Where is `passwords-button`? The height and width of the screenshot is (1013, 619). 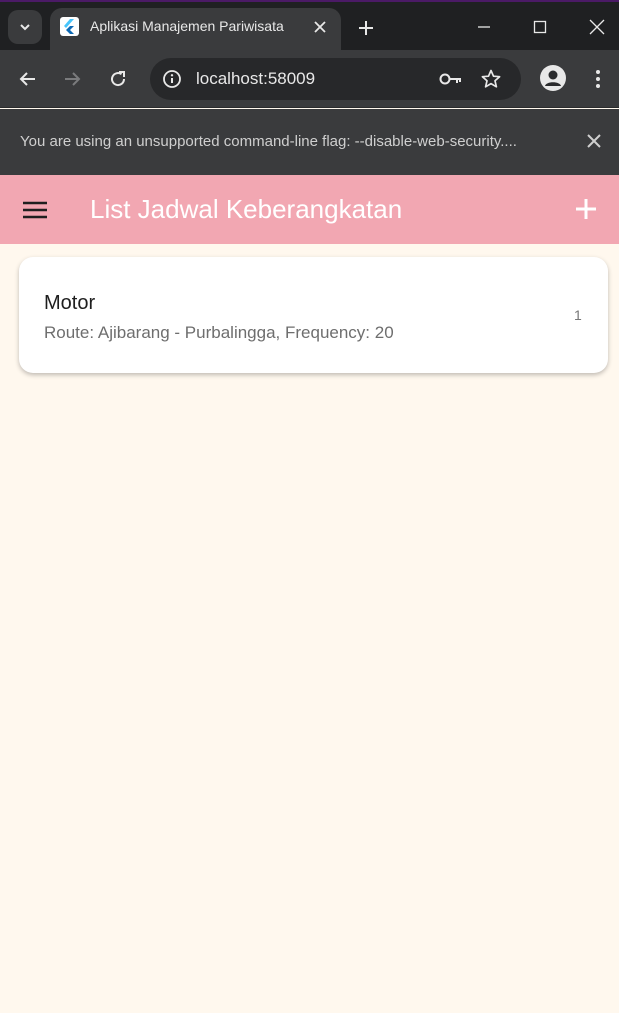 passwords-button is located at coordinates (451, 79).